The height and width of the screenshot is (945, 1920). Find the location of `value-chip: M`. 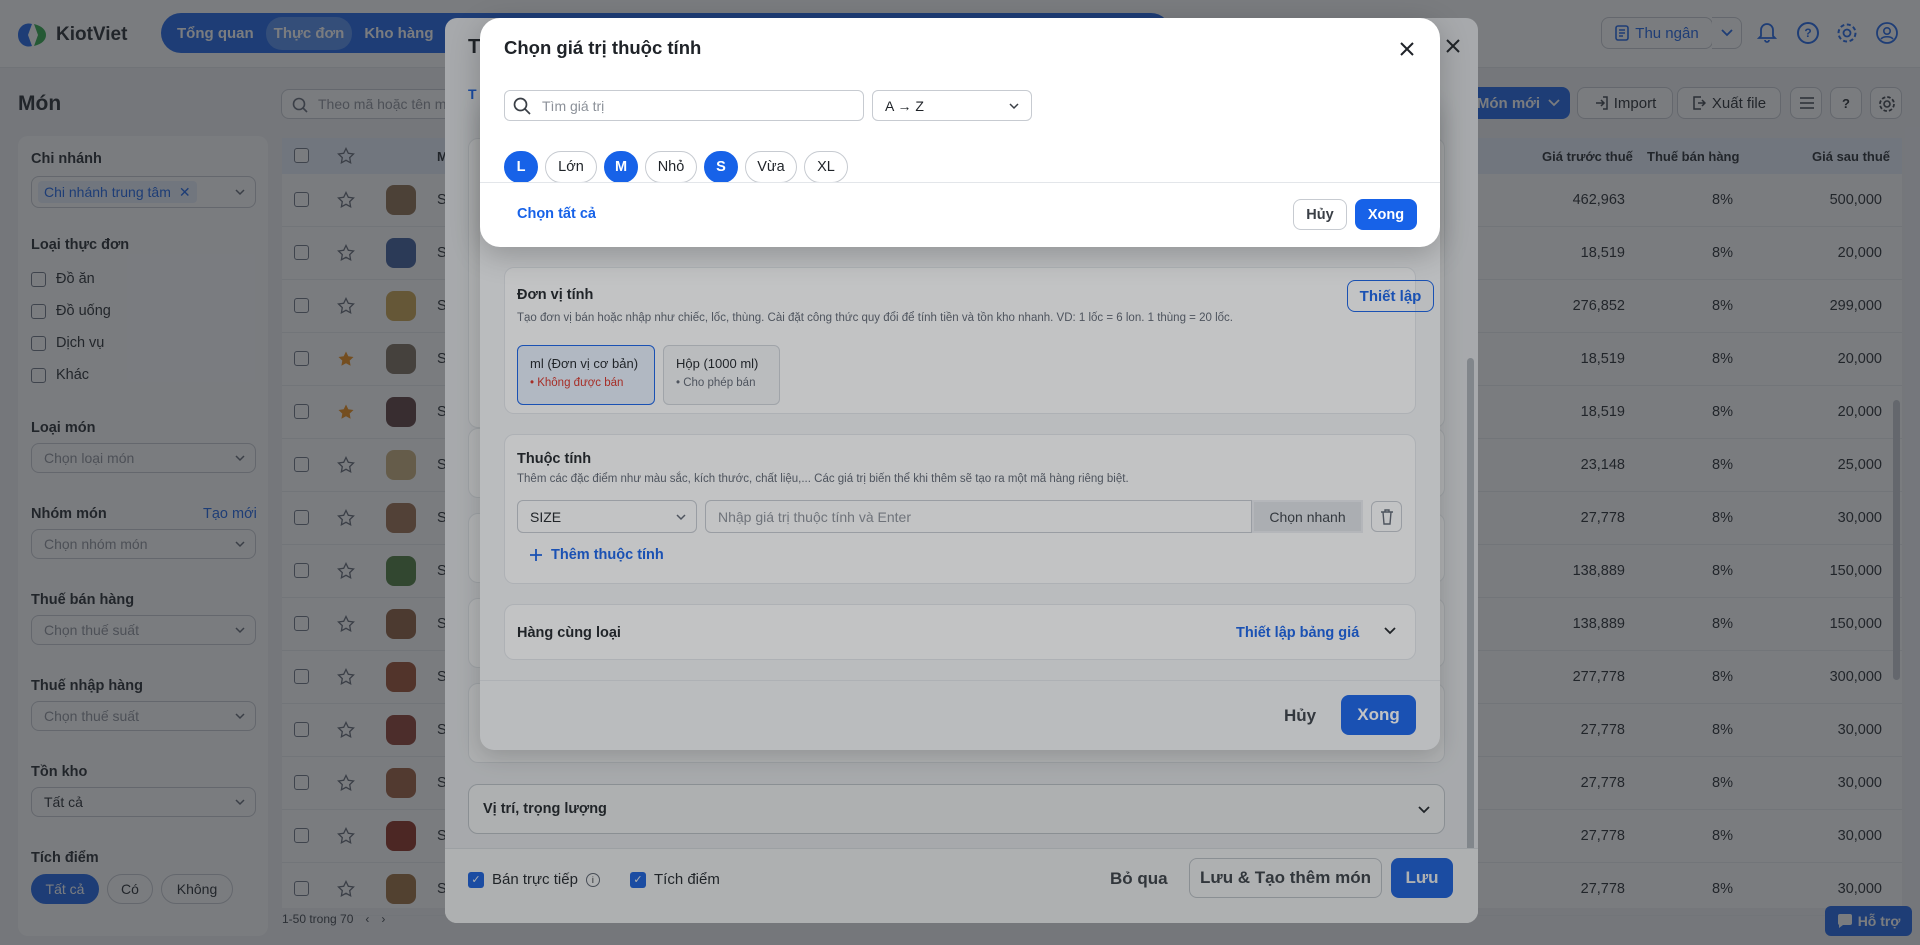

value-chip: M is located at coordinates (621, 167).